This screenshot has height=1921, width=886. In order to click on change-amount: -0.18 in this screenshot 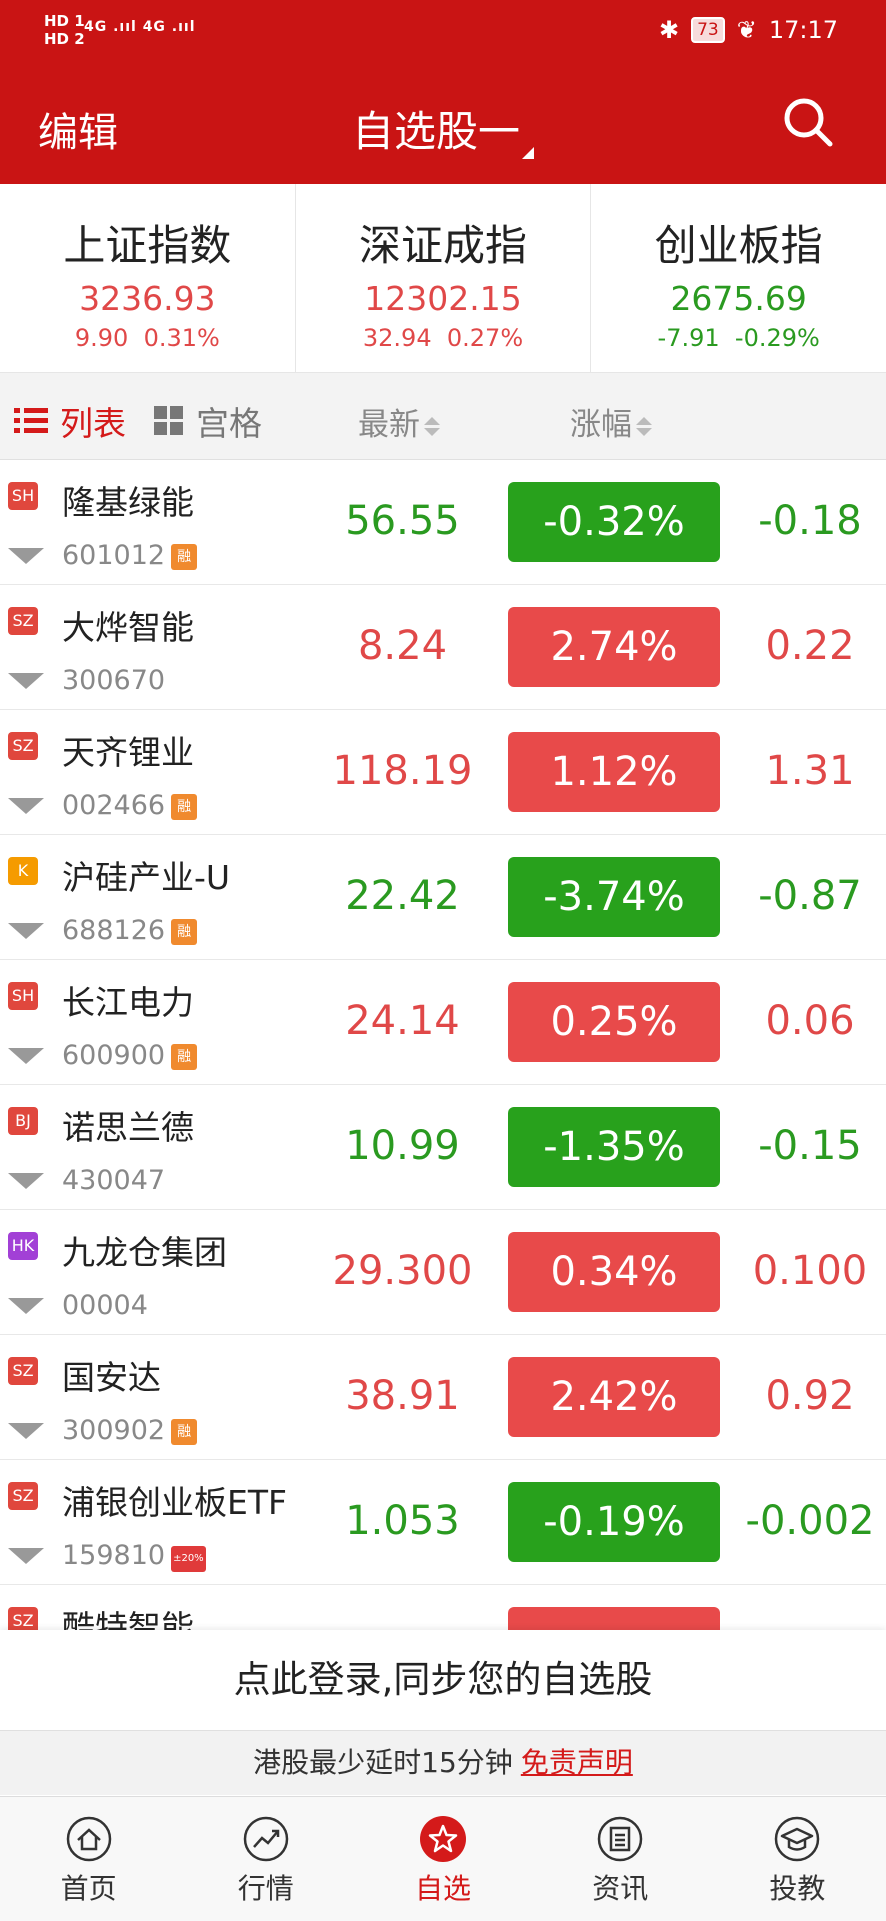, I will do `click(810, 521)`.